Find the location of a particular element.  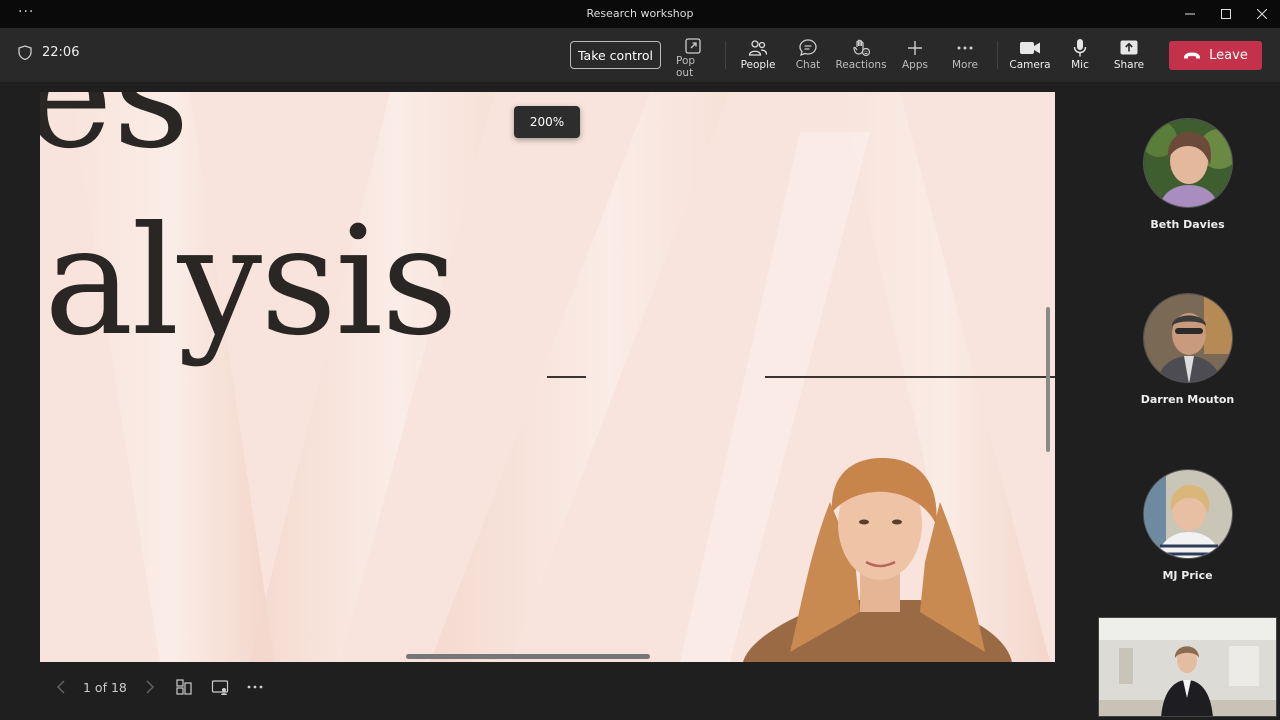

more-icon is located at coordinates (965, 48).